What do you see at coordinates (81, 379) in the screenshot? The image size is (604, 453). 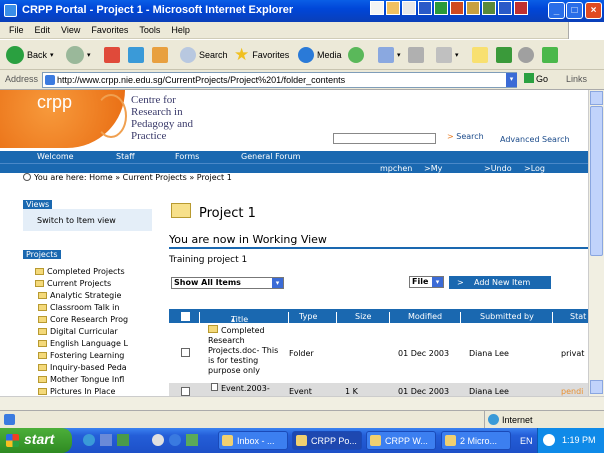 I see `tree-item: Mother Tongue Infl` at bounding box center [81, 379].